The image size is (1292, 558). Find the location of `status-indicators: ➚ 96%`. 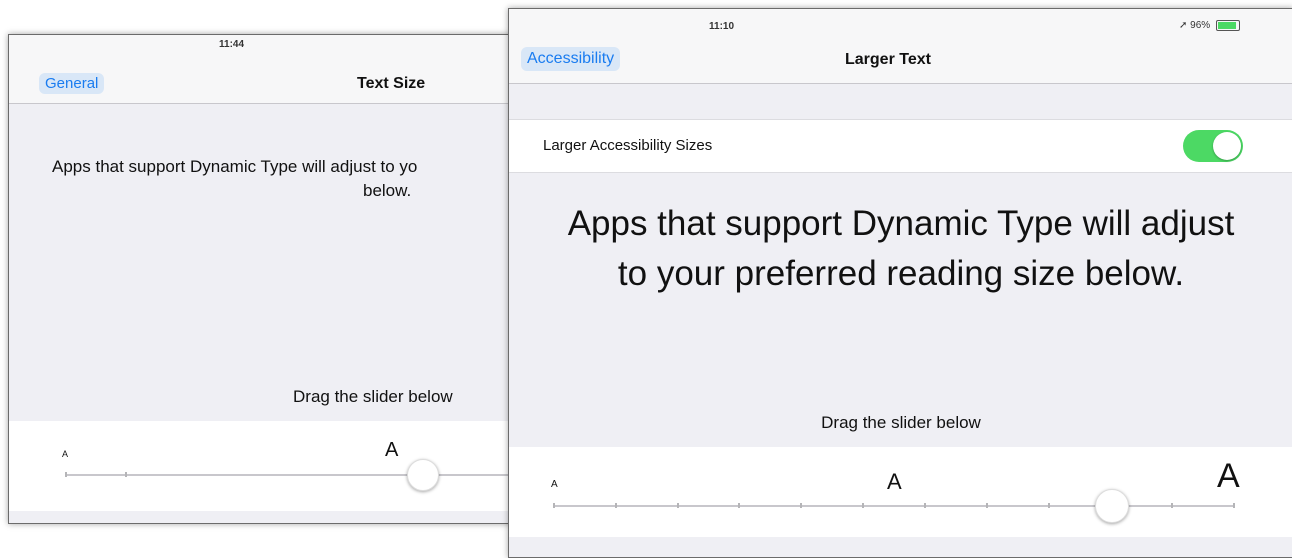

status-indicators: ➚ 96% is located at coordinates (1209, 25).